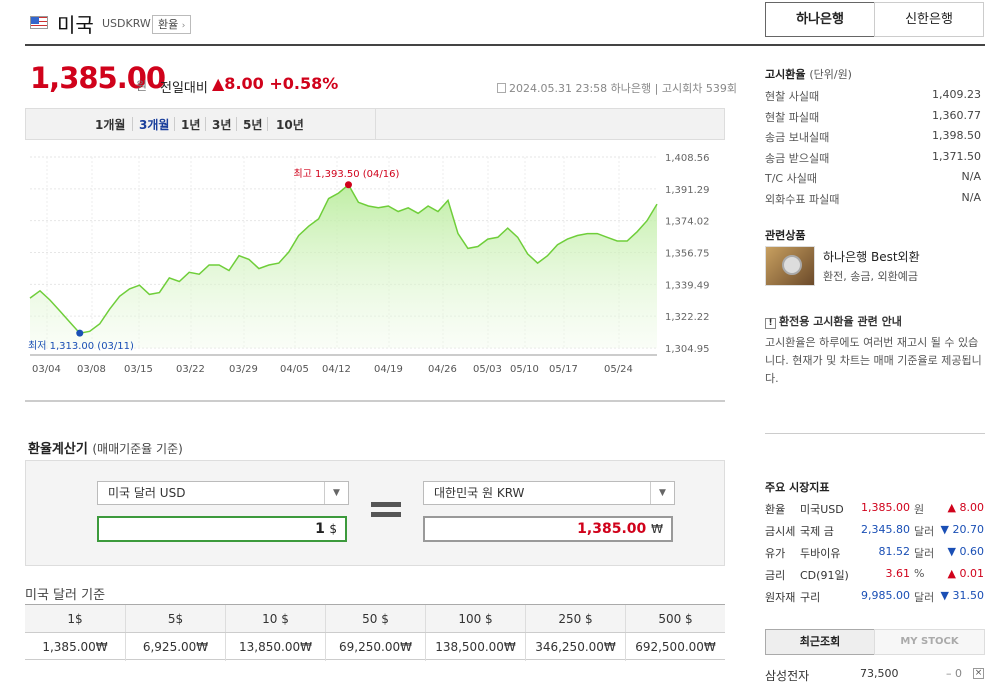 Image resolution: width=1006 pixels, height=685 pixels. I want to click on close-icon: ×, so click(978, 673).